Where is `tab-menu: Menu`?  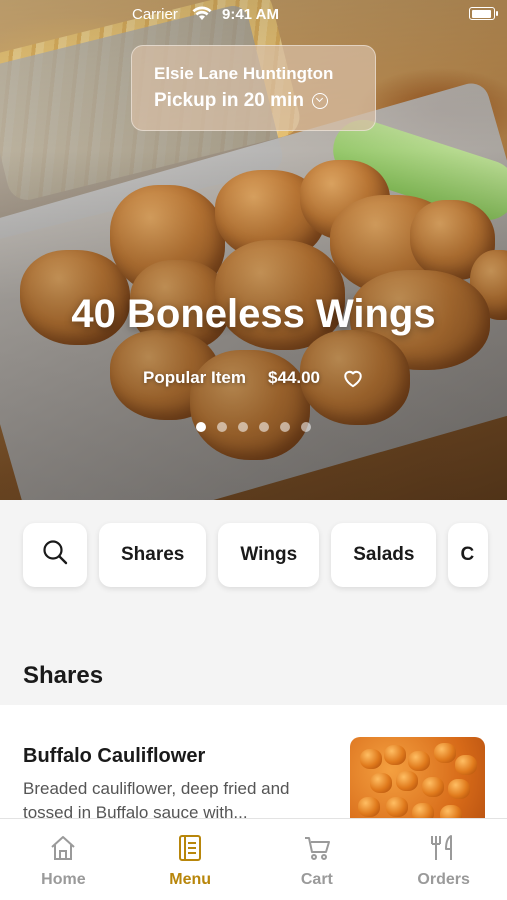
tab-menu: Menu is located at coordinates (190, 859).